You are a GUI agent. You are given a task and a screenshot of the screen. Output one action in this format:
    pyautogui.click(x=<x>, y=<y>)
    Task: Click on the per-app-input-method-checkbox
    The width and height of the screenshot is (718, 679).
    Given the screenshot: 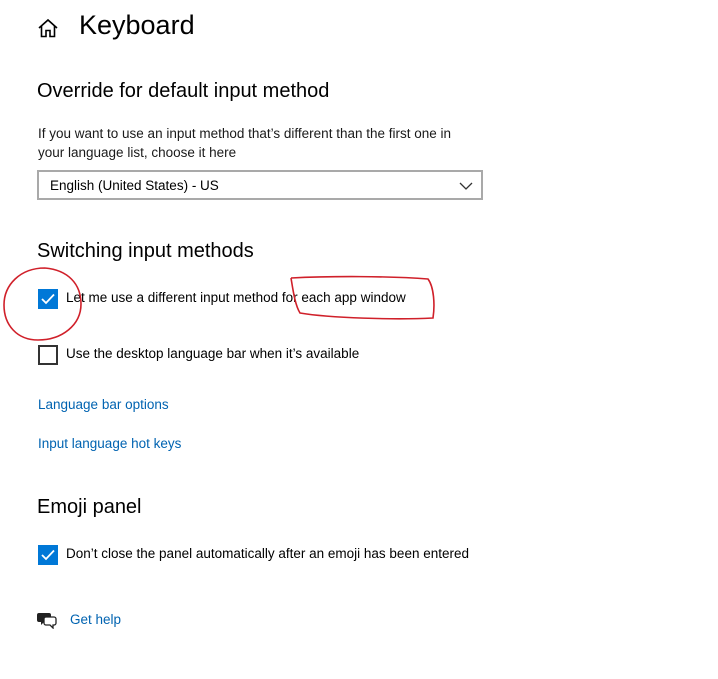 What is the action you would take?
    pyautogui.click(x=48, y=299)
    